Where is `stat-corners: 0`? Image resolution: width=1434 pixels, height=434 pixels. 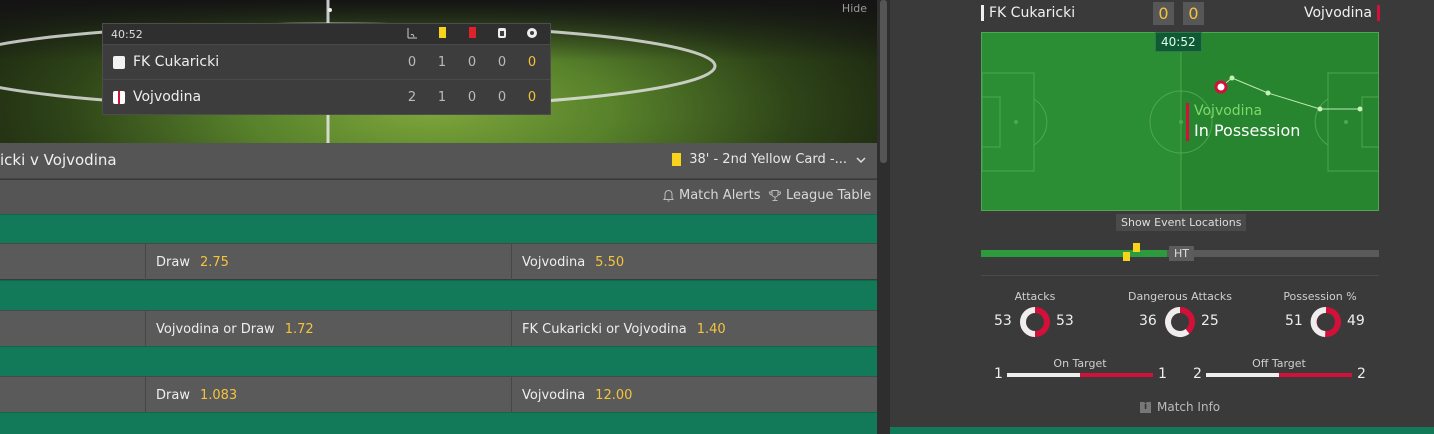 stat-corners: 0 is located at coordinates (412, 62).